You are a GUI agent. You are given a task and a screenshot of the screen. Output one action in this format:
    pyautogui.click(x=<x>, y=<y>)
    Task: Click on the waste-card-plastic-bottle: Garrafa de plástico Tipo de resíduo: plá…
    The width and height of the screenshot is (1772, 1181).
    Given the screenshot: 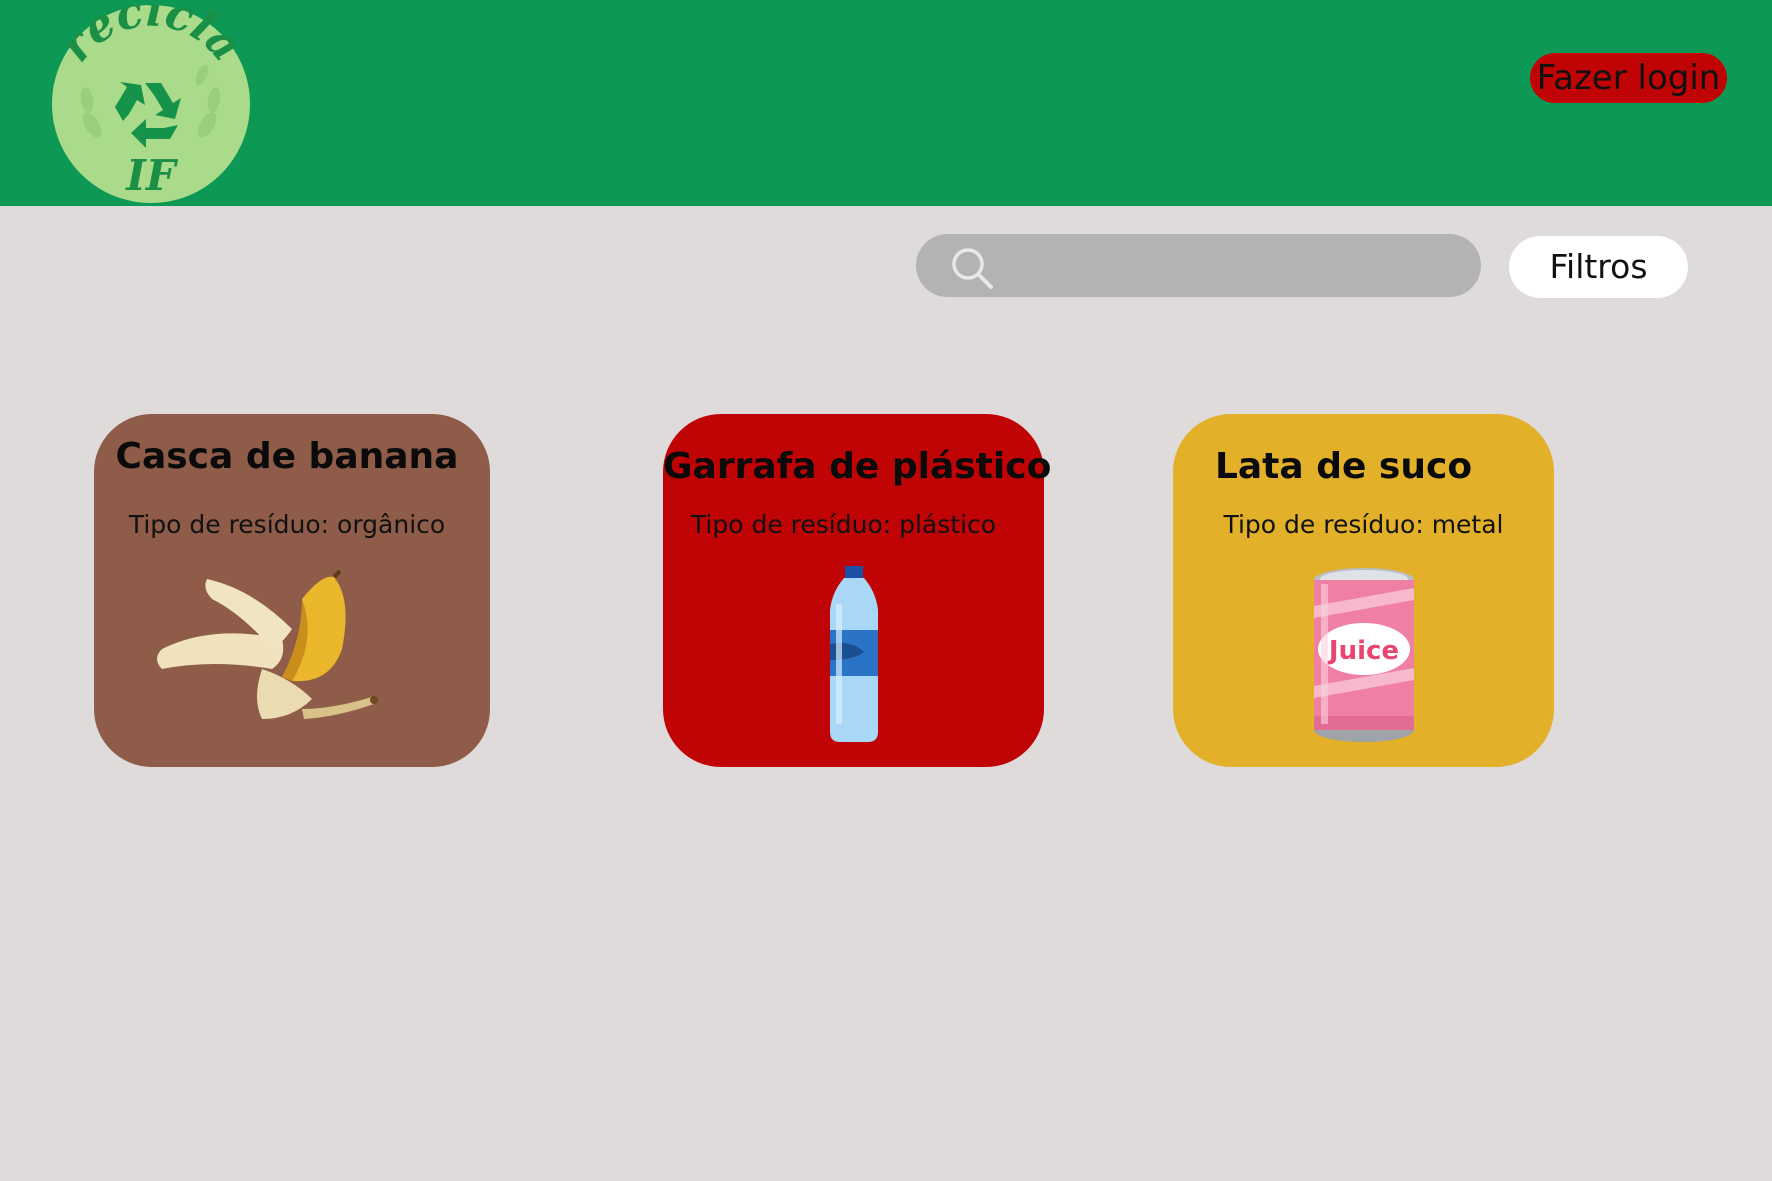 What is the action you would take?
    pyautogui.click(x=857, y=590)
    